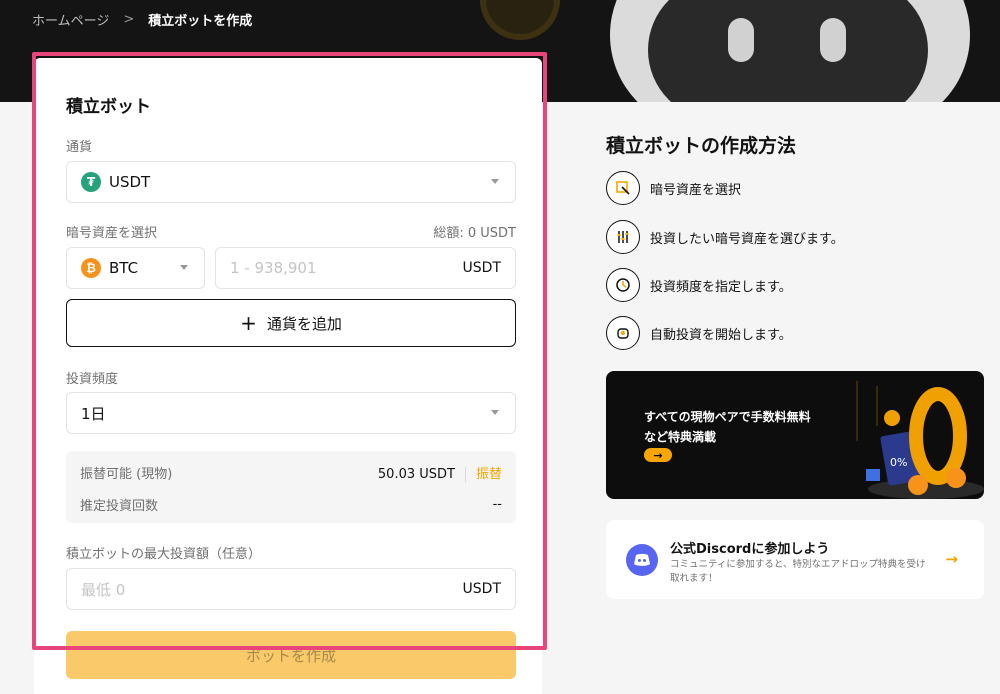  I want to click on guide-step-2: 投資したい暗号資産を選びます。, so click(725, 237).